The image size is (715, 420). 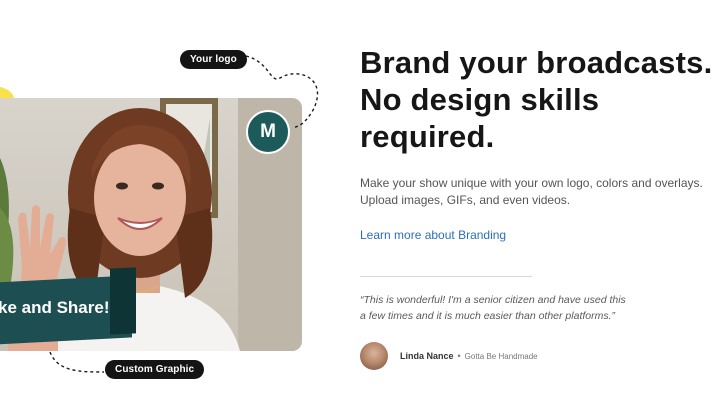 I want to click on description-line-2: Upload images, GIFs, and even videos., so click(x=465, y=200).